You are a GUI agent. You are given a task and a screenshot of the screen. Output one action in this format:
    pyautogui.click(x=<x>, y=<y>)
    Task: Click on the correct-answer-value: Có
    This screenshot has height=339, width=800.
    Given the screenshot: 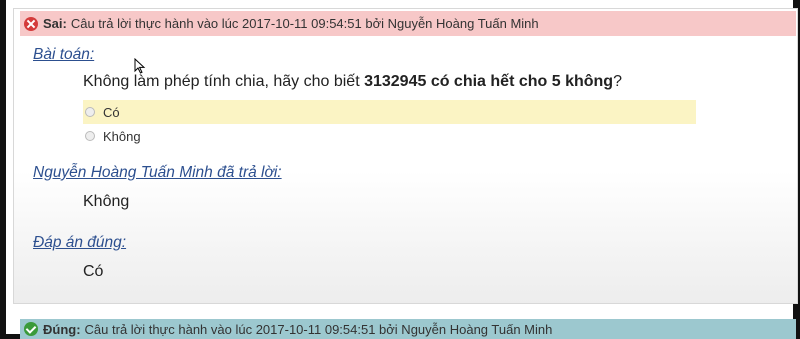 What is the action you would take?
    pyautogui.click(x=93, y=271)
    